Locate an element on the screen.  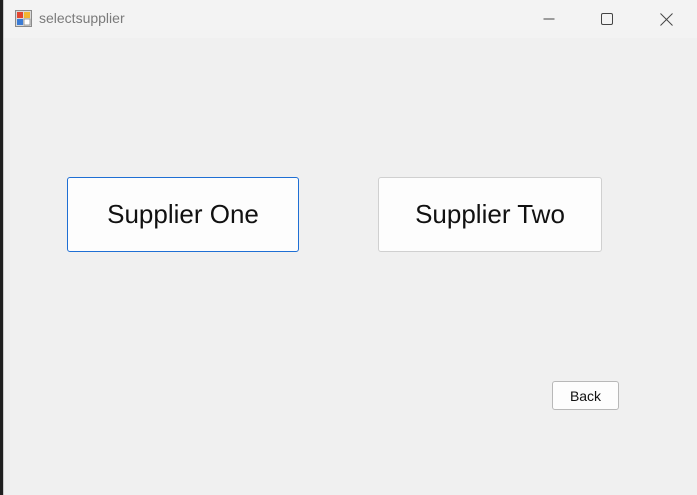
title-bar: selectsupplier is located at coordinates (350, 19).